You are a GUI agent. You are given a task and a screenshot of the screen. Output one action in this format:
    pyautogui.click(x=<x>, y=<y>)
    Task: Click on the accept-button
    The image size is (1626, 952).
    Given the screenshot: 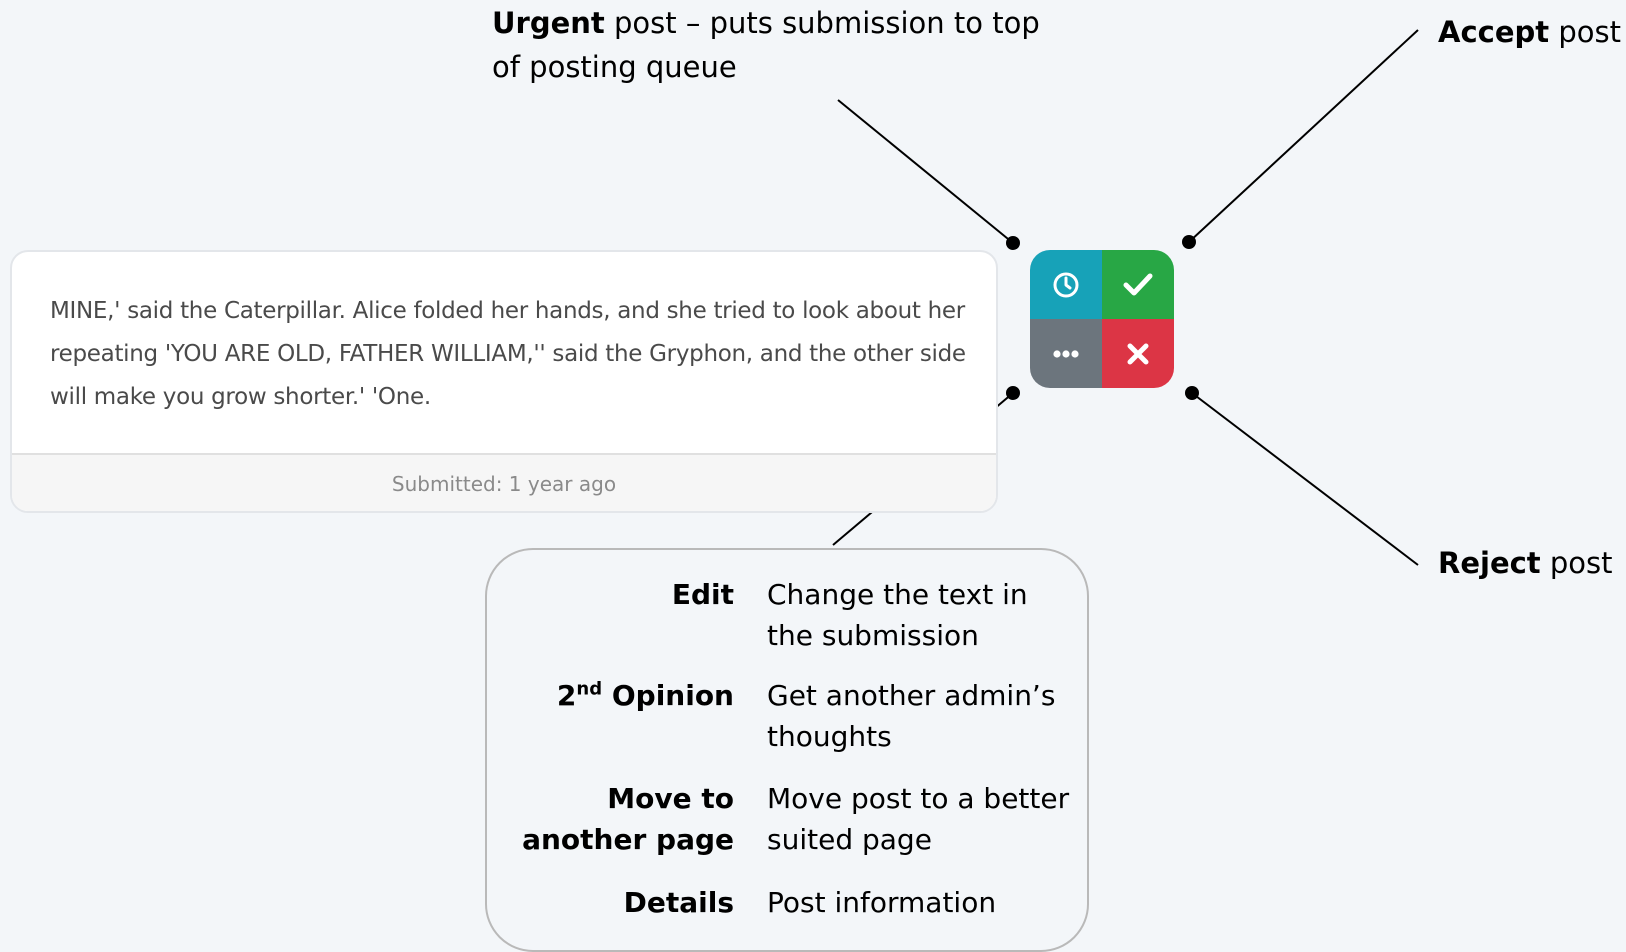 What is the action you would take?
    pyautogui.click(x=1138, y=284)
    